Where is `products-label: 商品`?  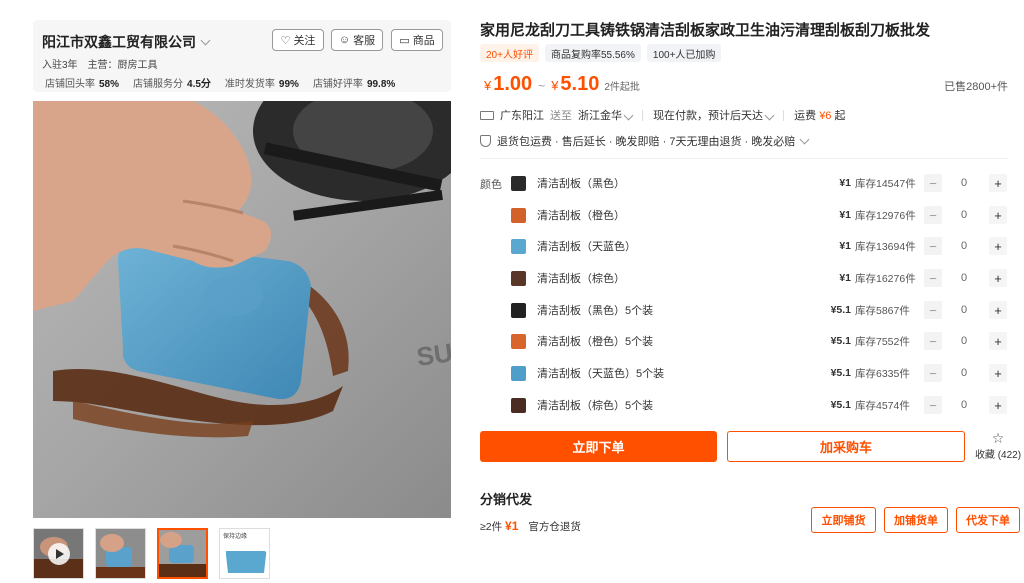 products-label: 商品 is located at coordinates (423, 41).